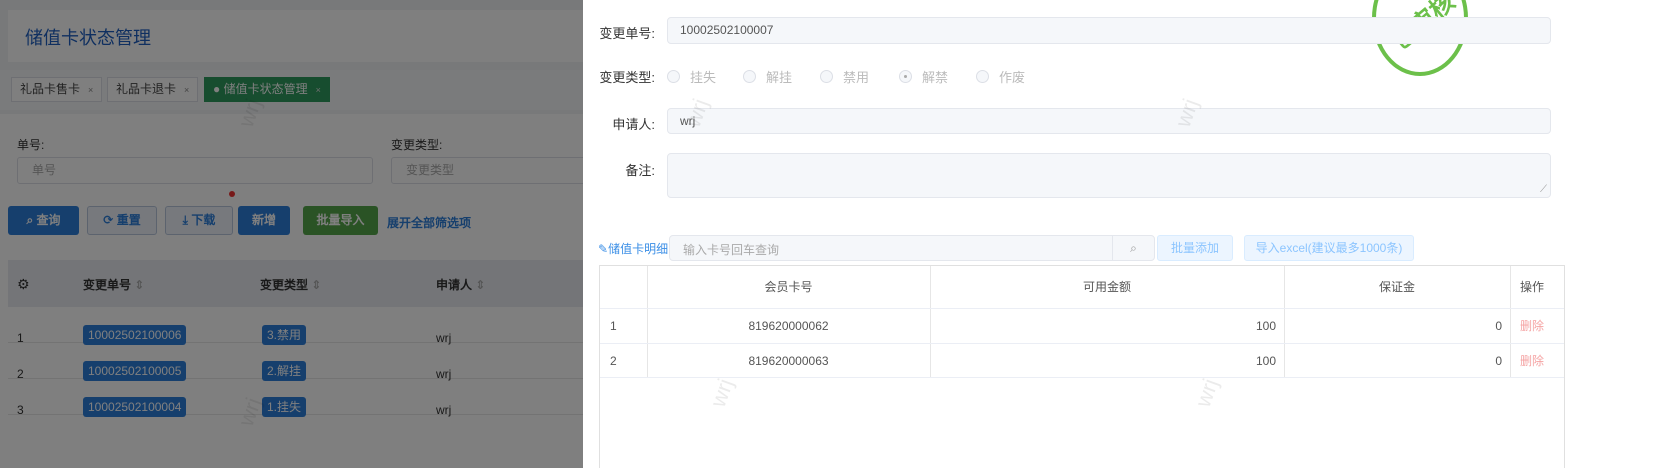 The width and height of the screenshot is (1663, 468). I want to click on radio-checked-icon, so click(905, 76).